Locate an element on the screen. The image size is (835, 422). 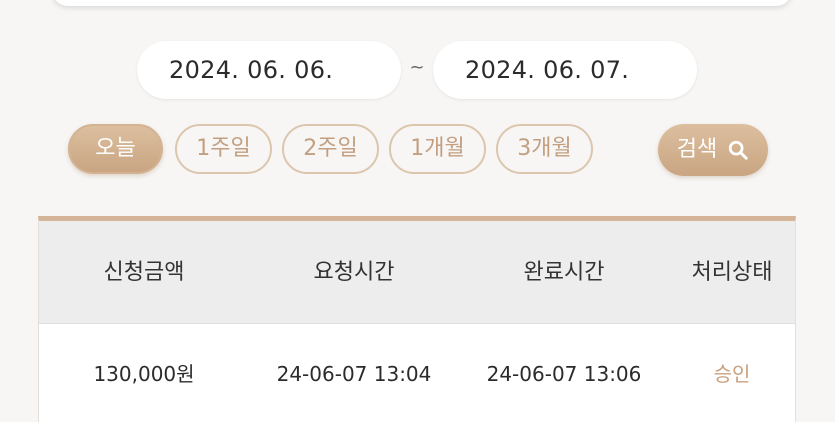
header-amount: 신청금액 is located at coordinates (144, 272).